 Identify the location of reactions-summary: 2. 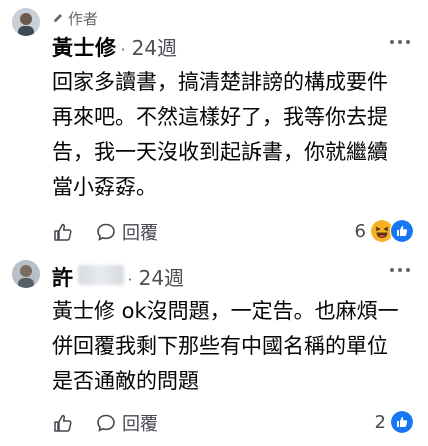
(394, 422).